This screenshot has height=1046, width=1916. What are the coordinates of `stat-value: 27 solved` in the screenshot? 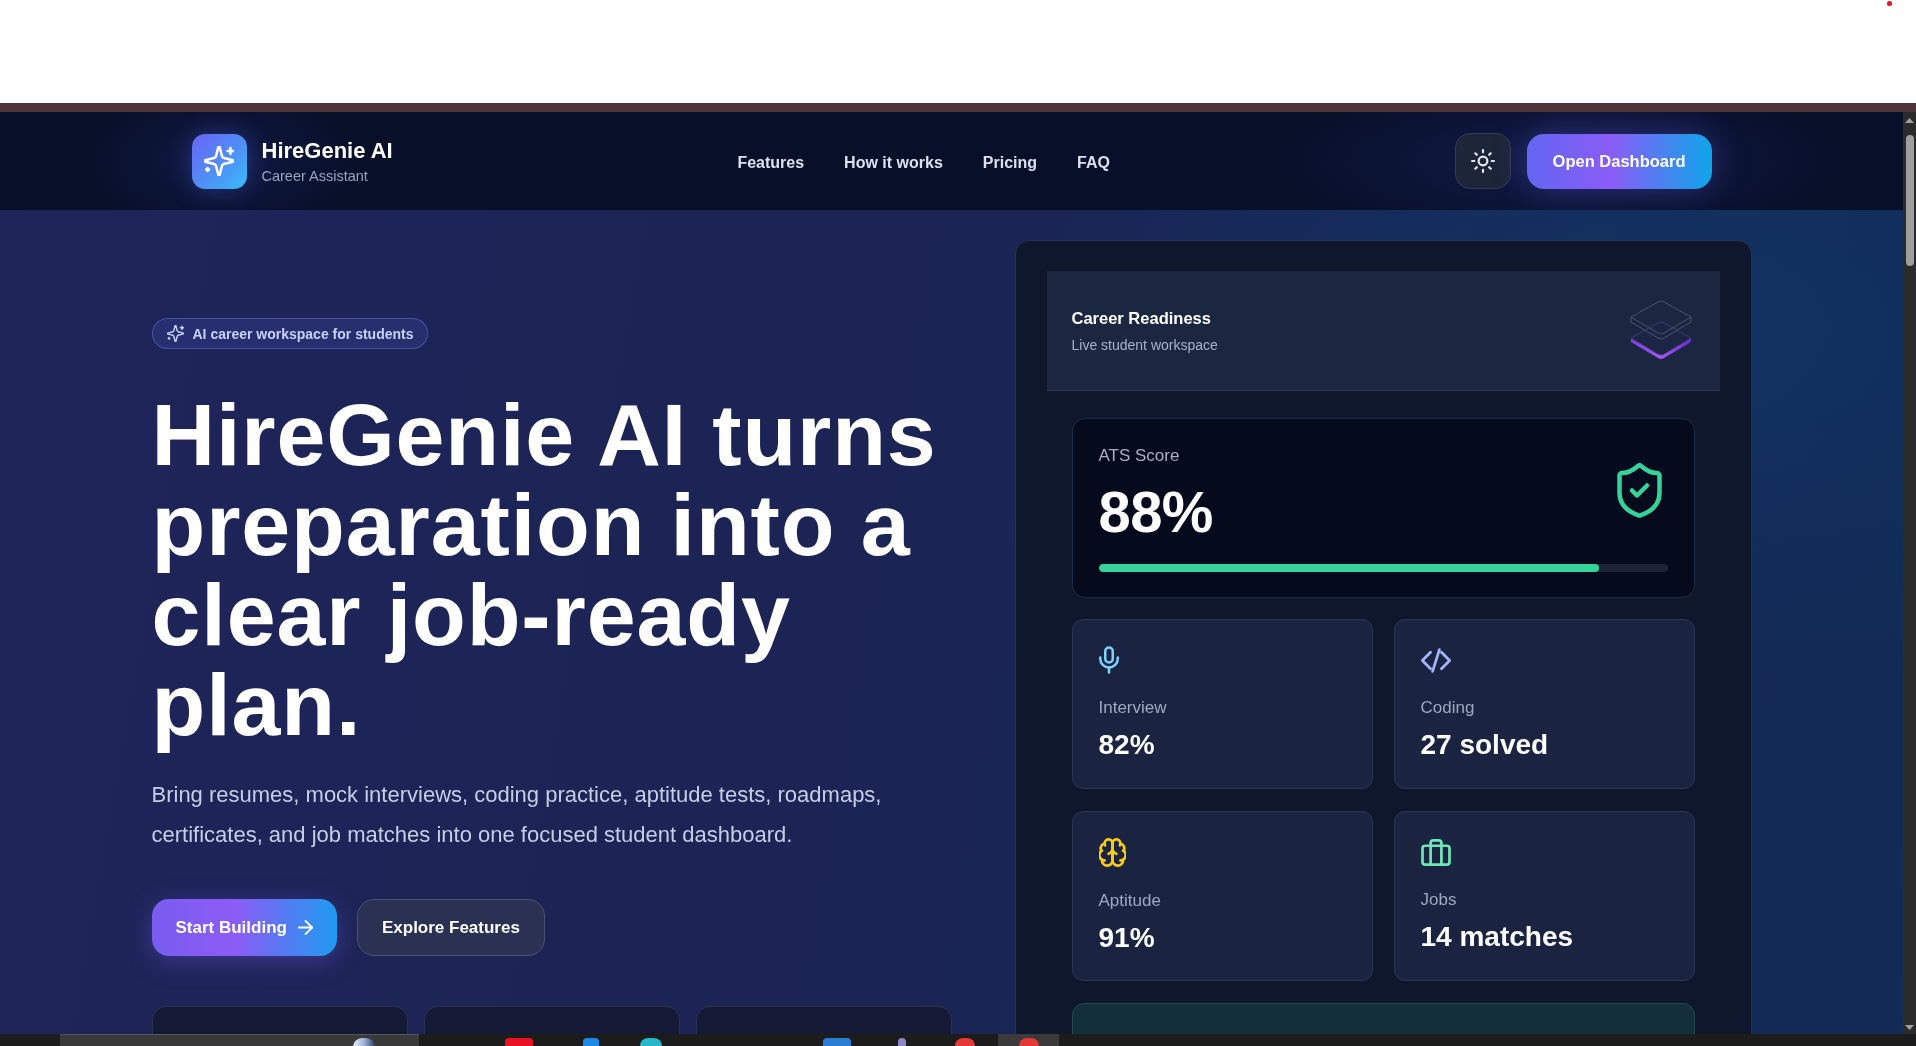 It's located at (1484, 745).